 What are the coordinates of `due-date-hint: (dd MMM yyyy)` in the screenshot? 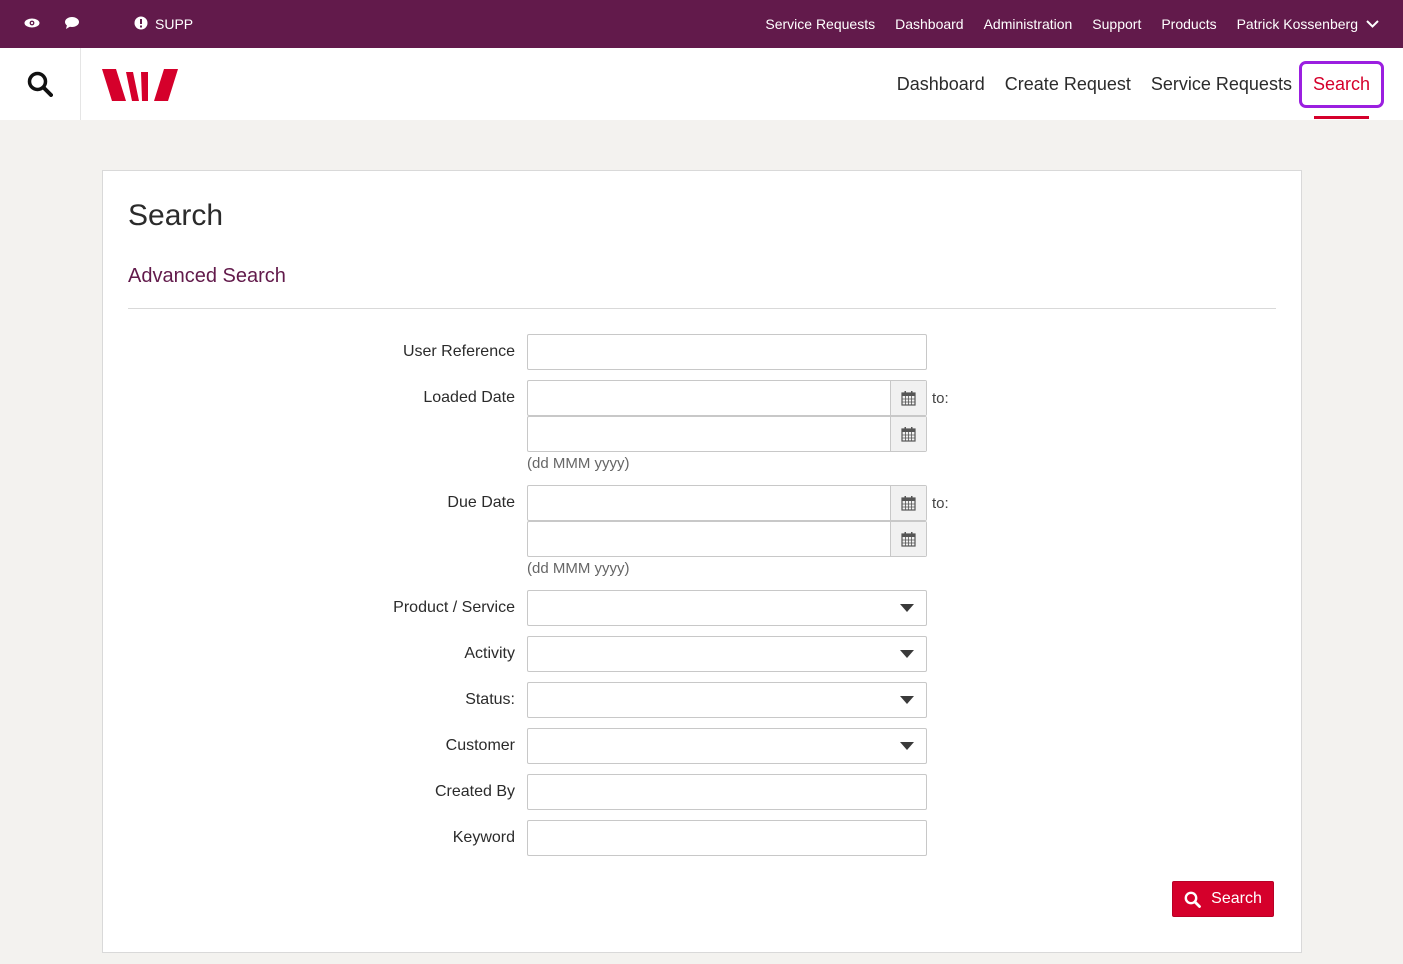 It's located at (578, 568).